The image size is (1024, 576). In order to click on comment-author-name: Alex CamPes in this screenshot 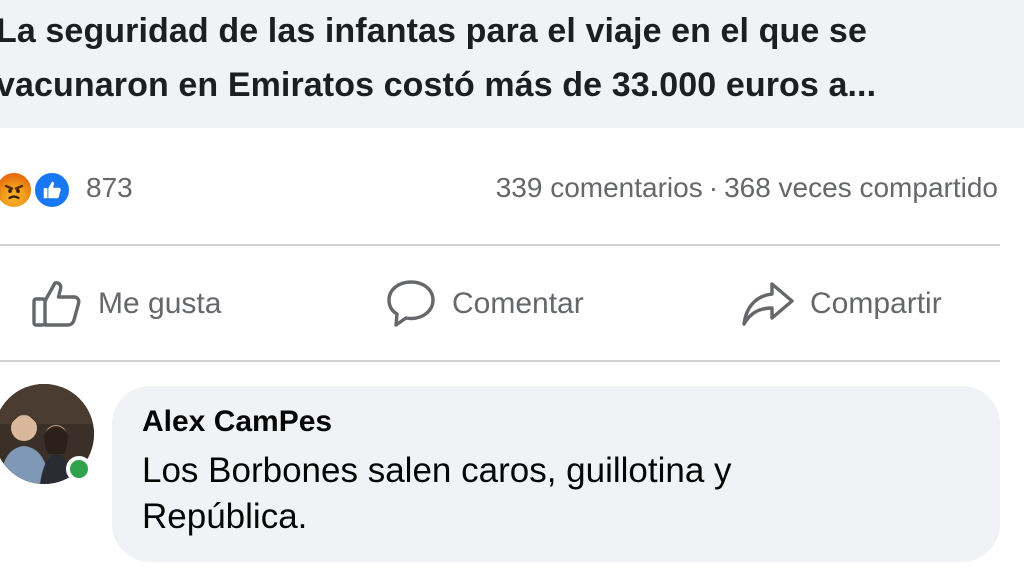, I will do `click(556, 422)`.